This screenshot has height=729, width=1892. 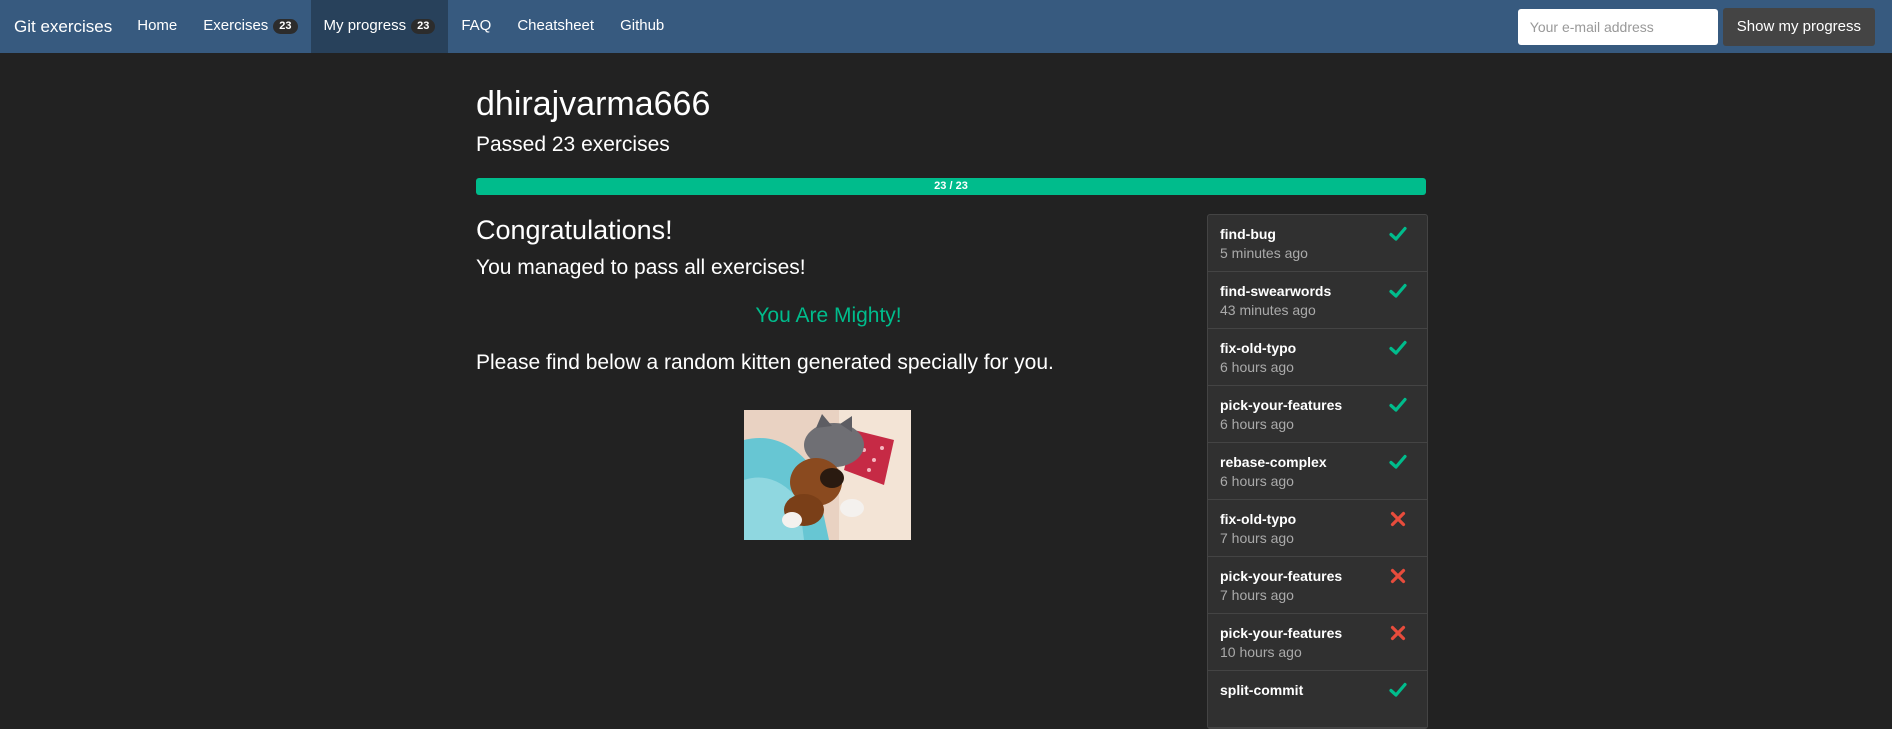 I want to click on attempt-item: rebase-complex 6 hours ago, so click(x=1317, y=471).